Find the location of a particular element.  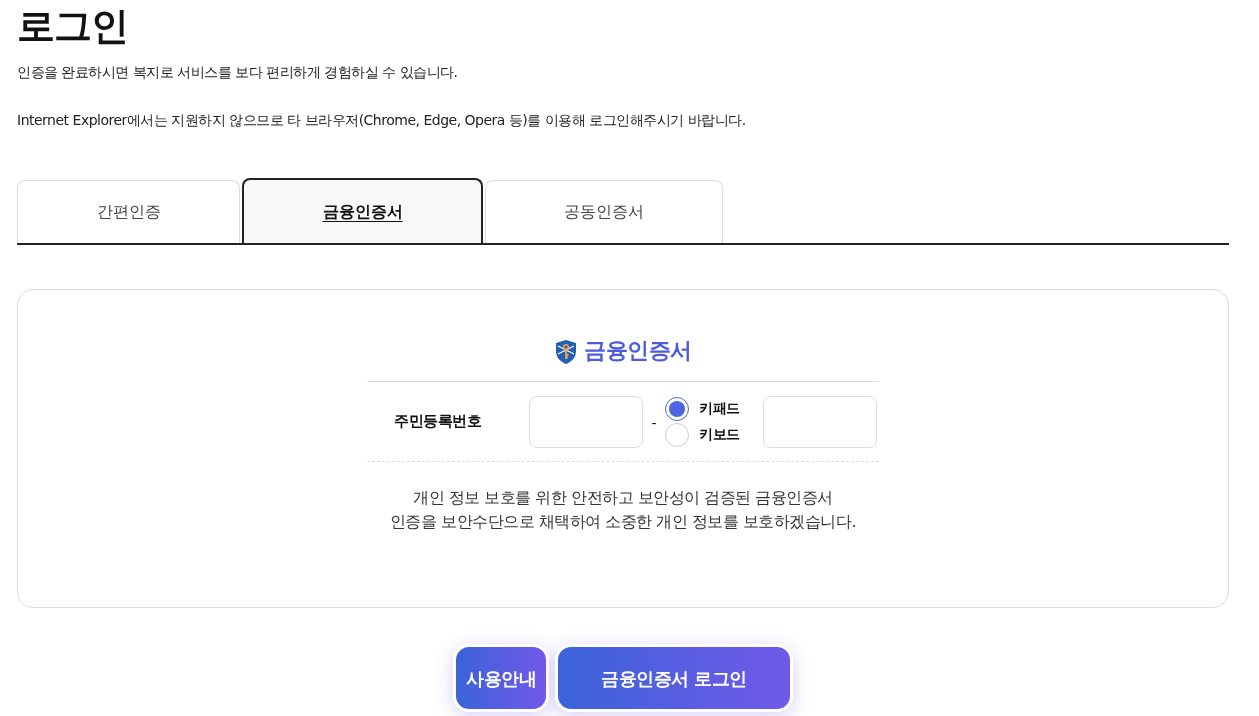

field-label: 주민등록번호 is located at coordinates (438, 422).